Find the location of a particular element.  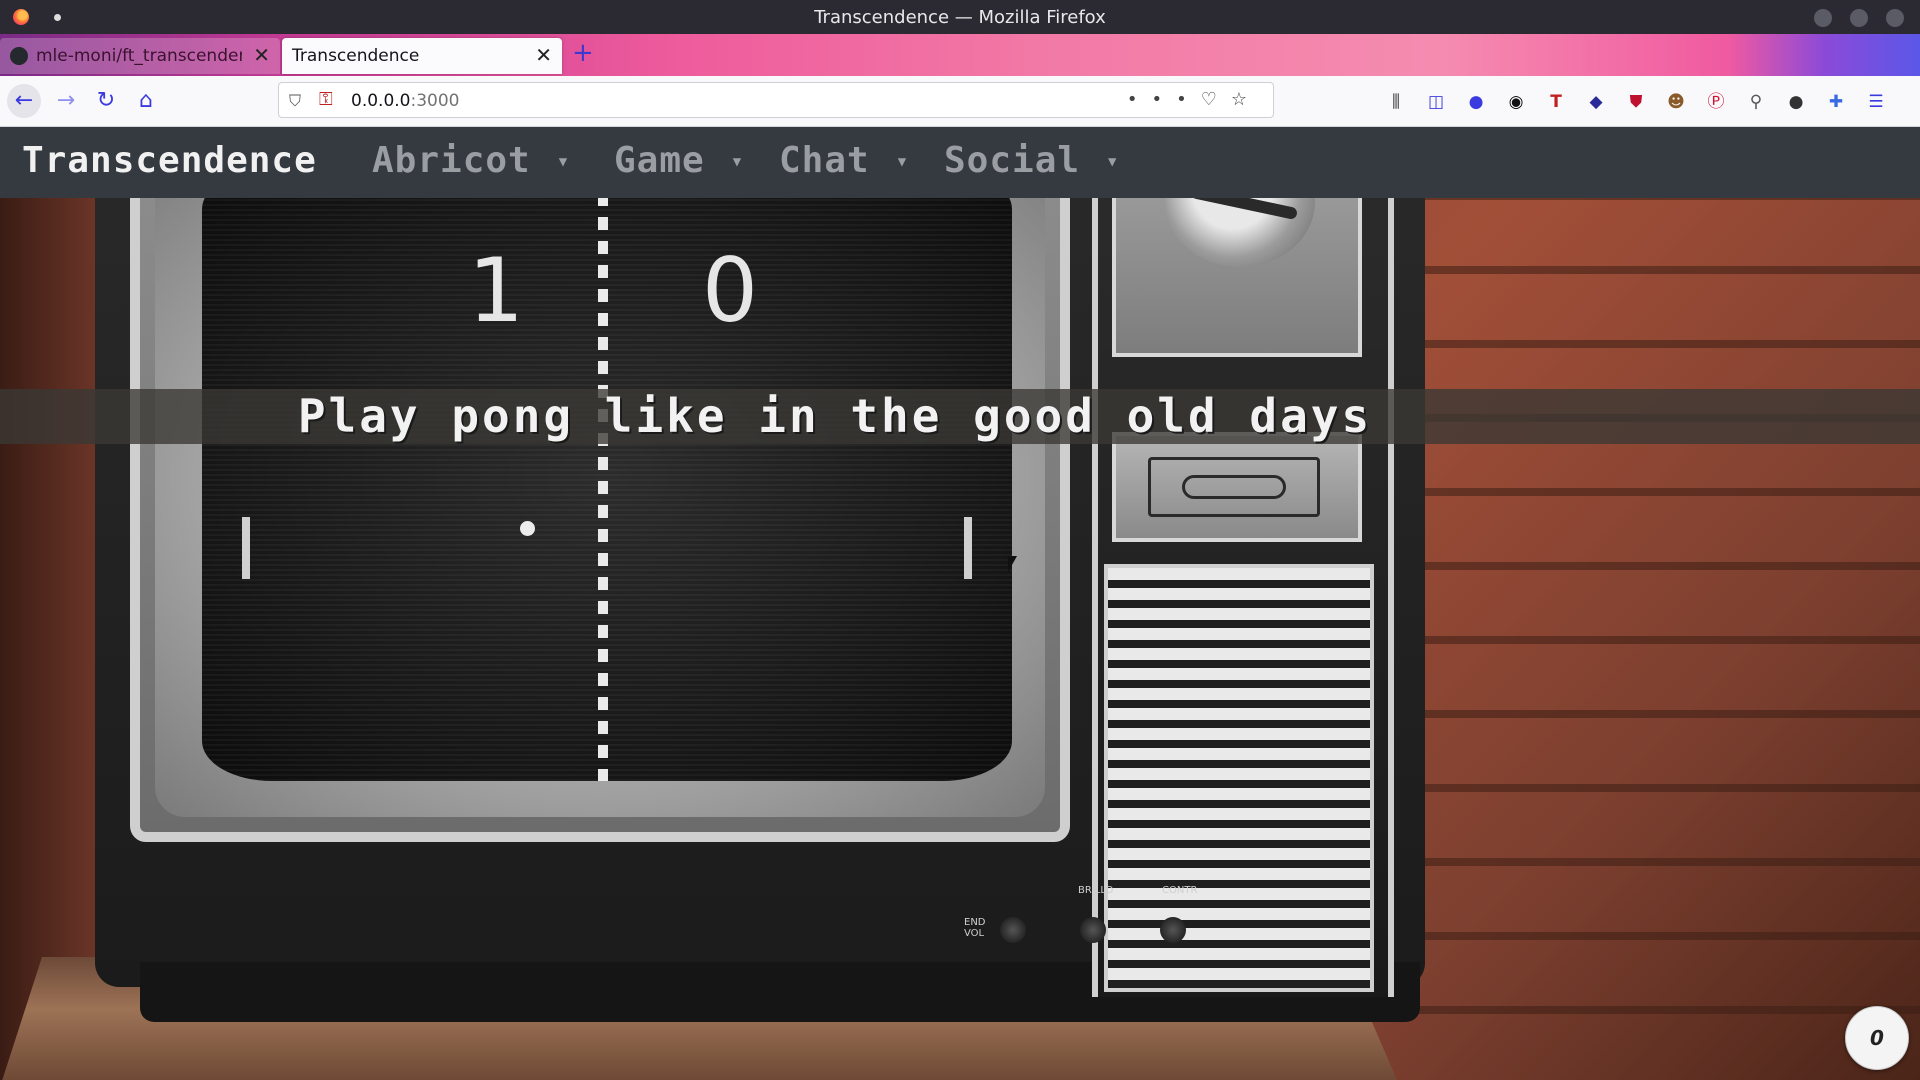

tv-knob-label-left: END VOL is located at coordinates (975, 928).